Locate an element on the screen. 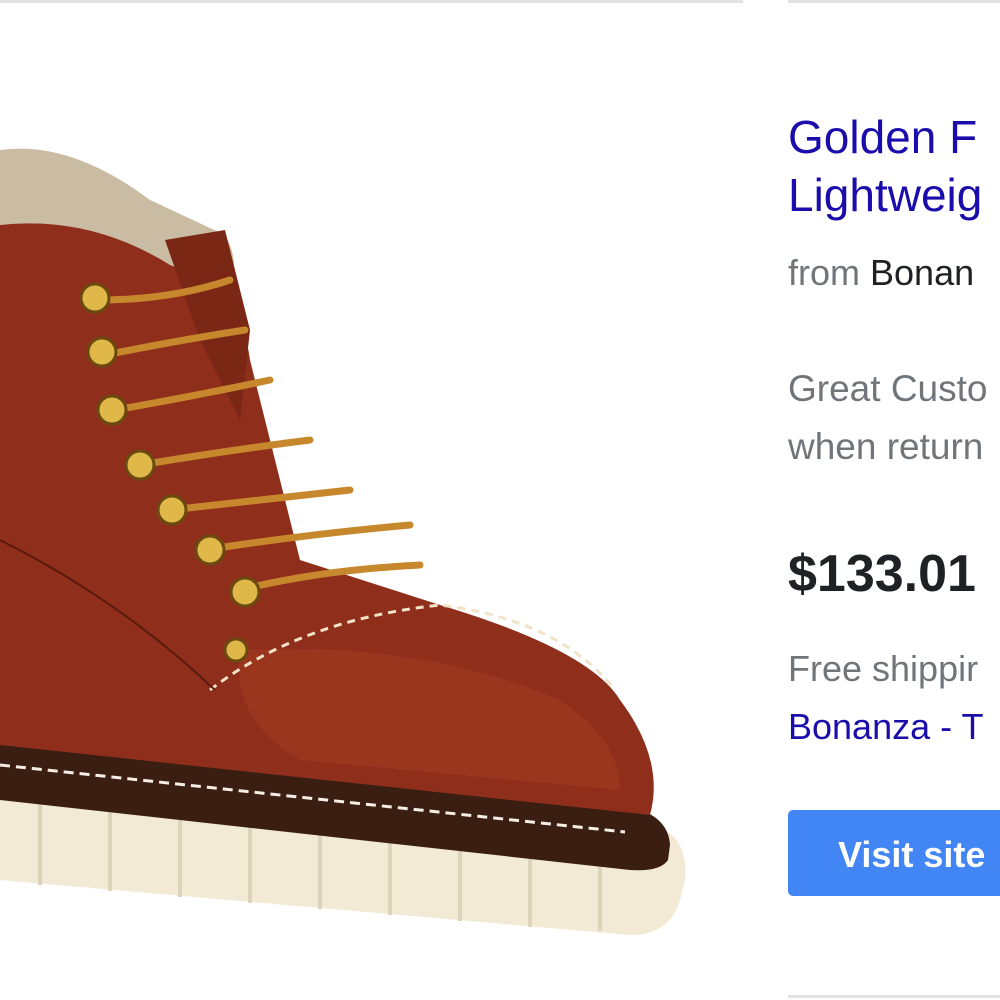  merchant-line: from Bonan is located at coordinates (881, 273).